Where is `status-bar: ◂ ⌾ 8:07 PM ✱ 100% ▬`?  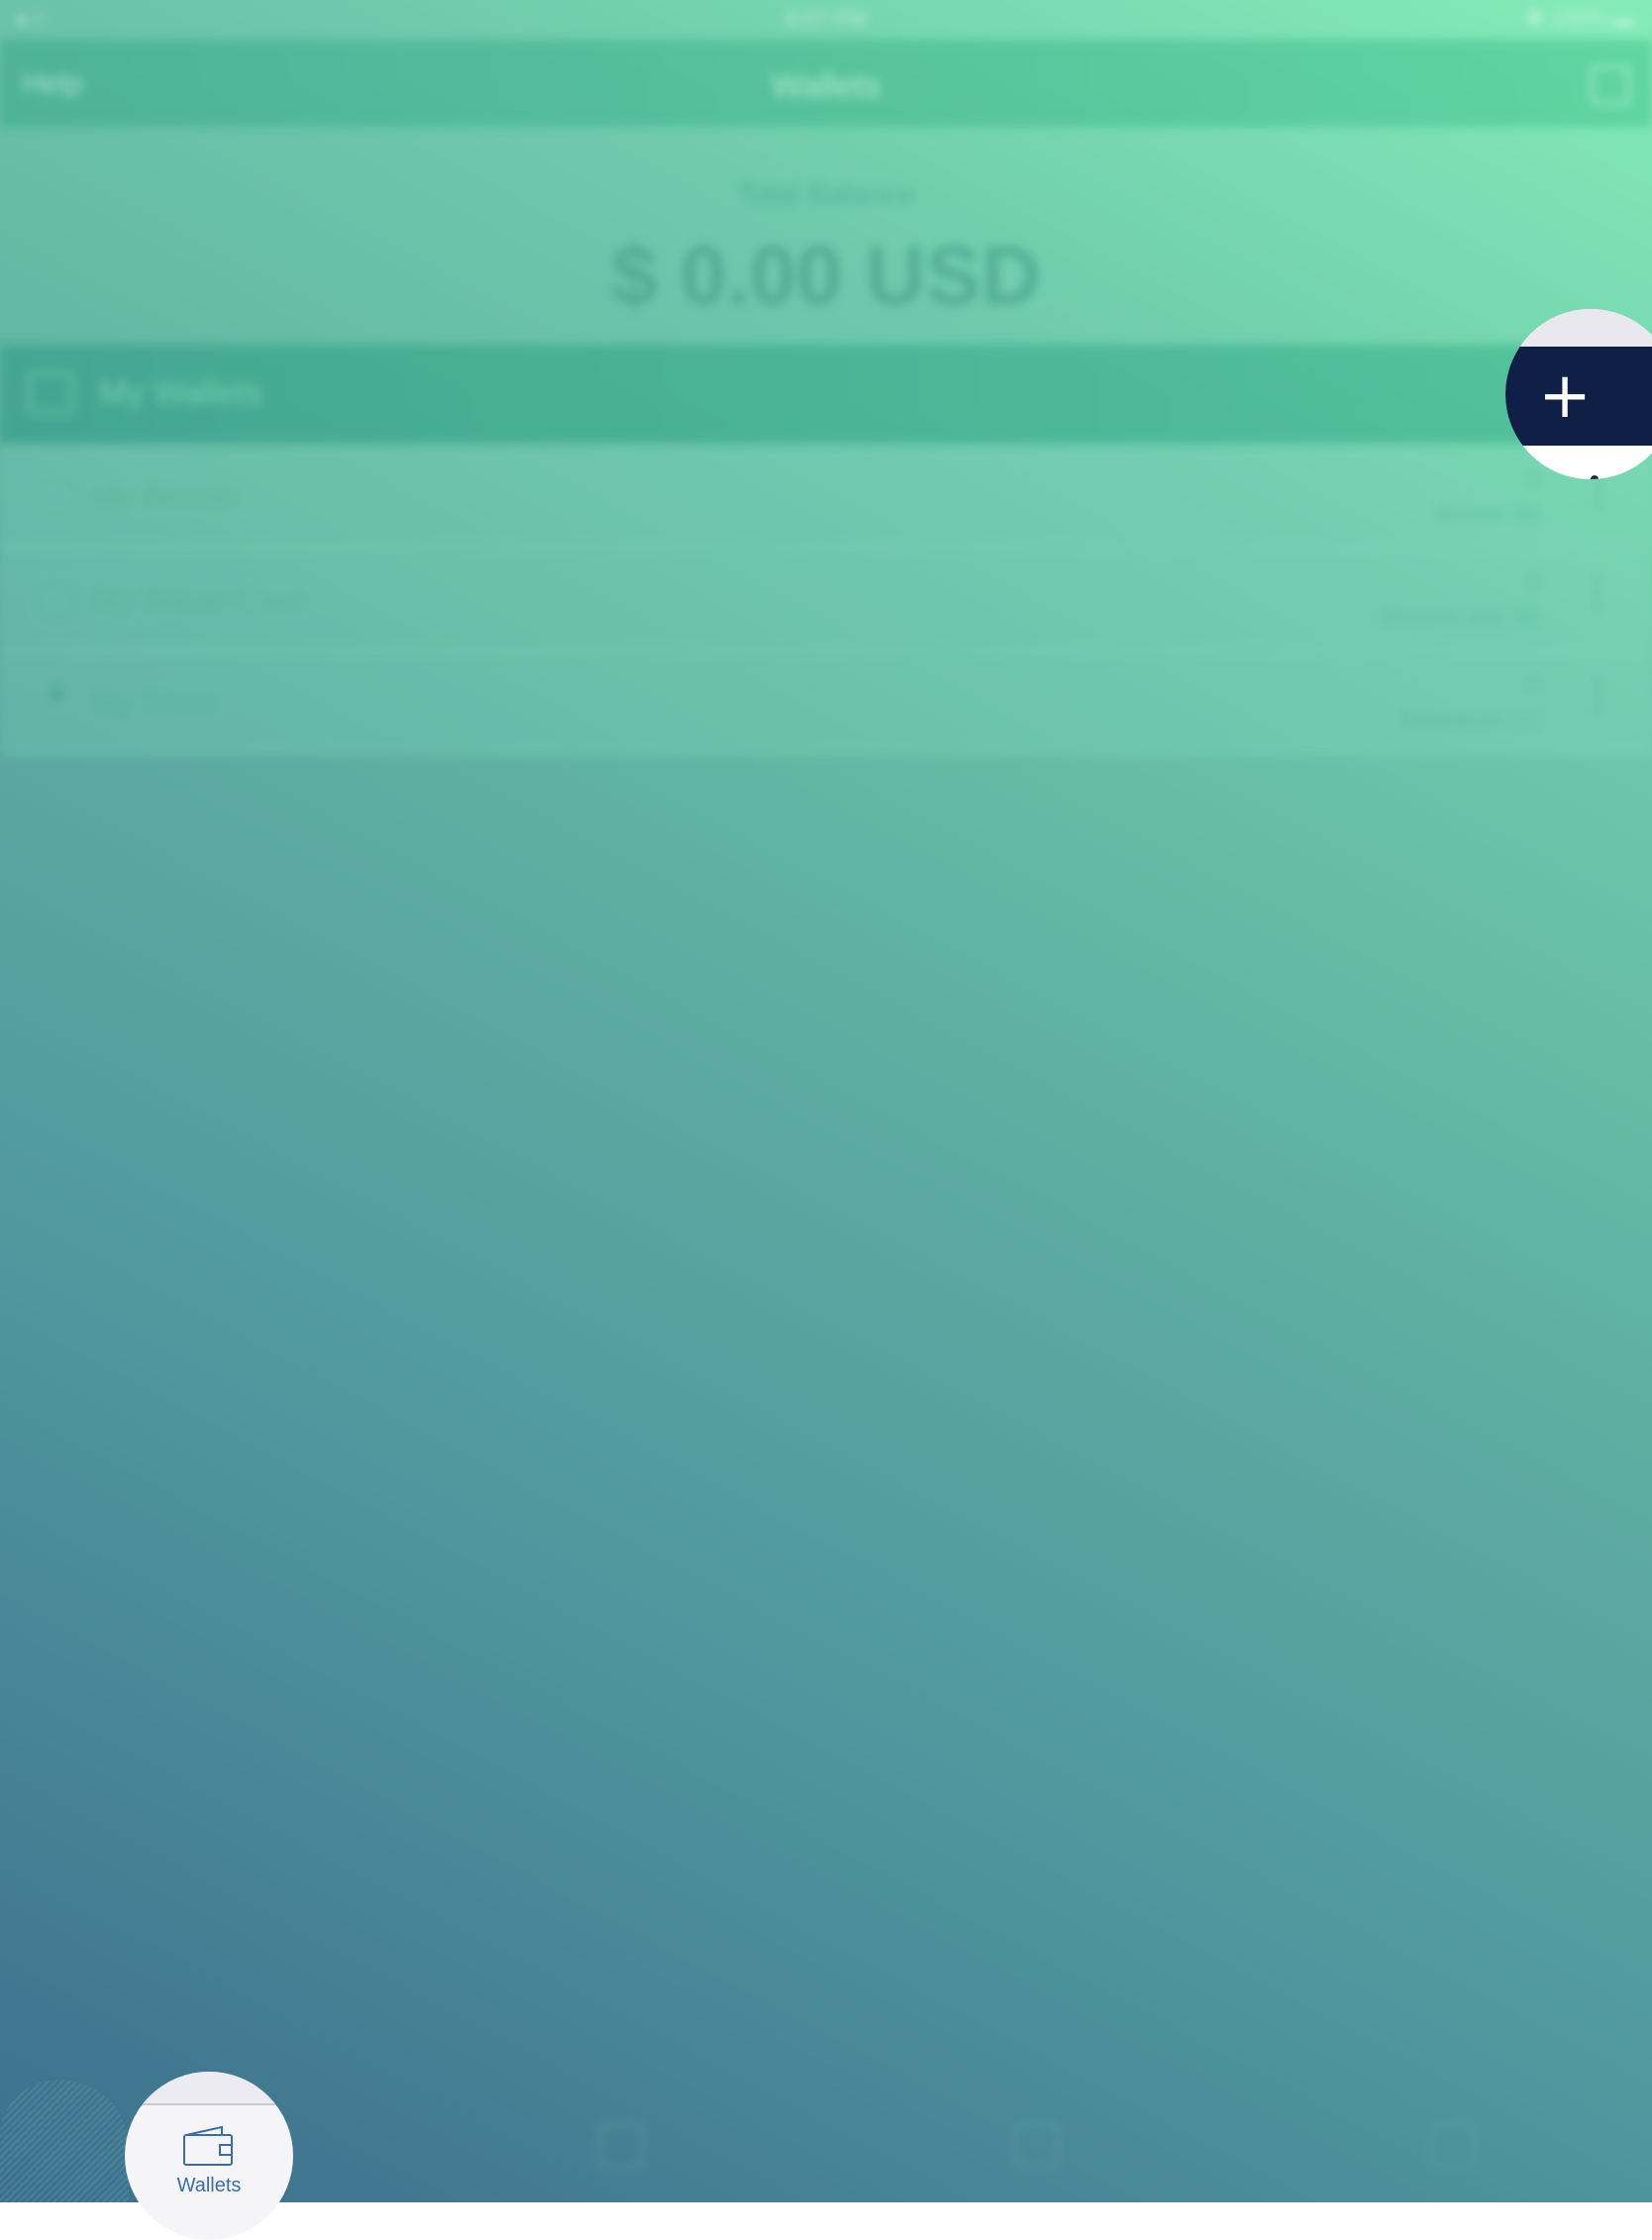 status-bar: ◂ ⌾ 8:07 PM ✱ 100% ▬ is located at coordinates (826, 20).